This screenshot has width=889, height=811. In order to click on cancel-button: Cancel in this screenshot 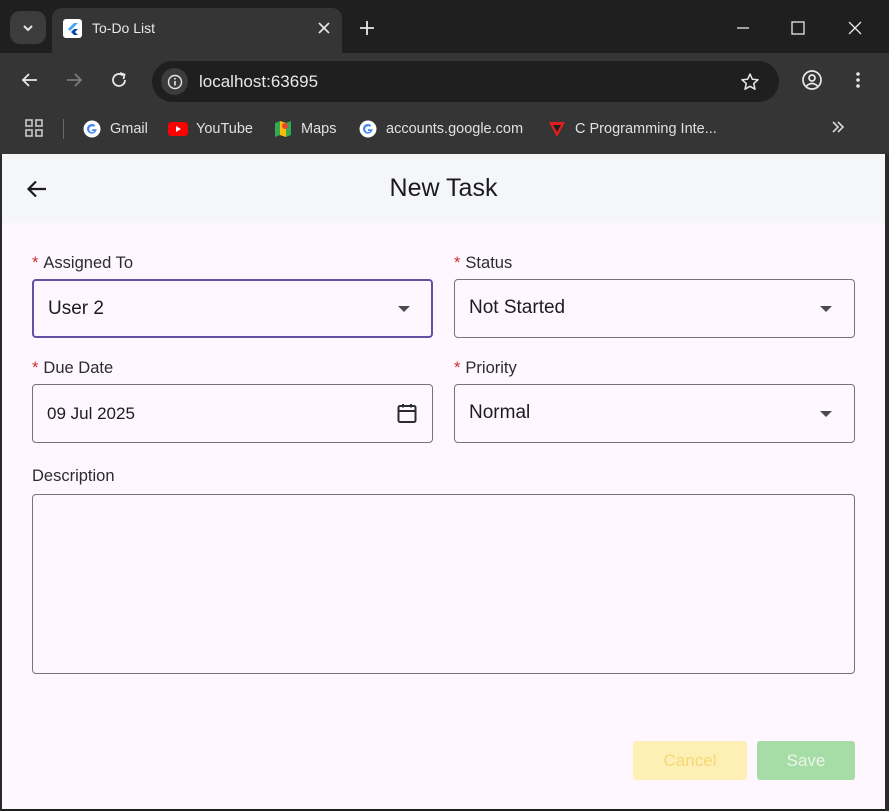, I will do `click(690, 760)`.